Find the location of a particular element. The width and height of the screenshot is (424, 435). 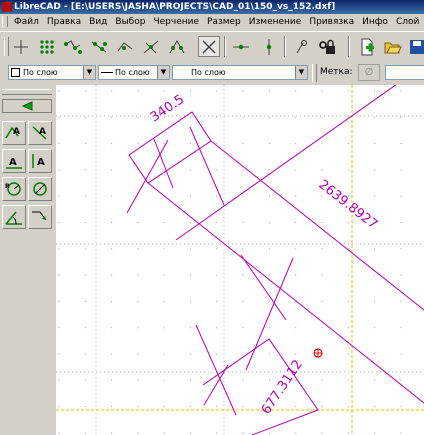

restrict-vertical-icon is located at coordinates (269, 46).